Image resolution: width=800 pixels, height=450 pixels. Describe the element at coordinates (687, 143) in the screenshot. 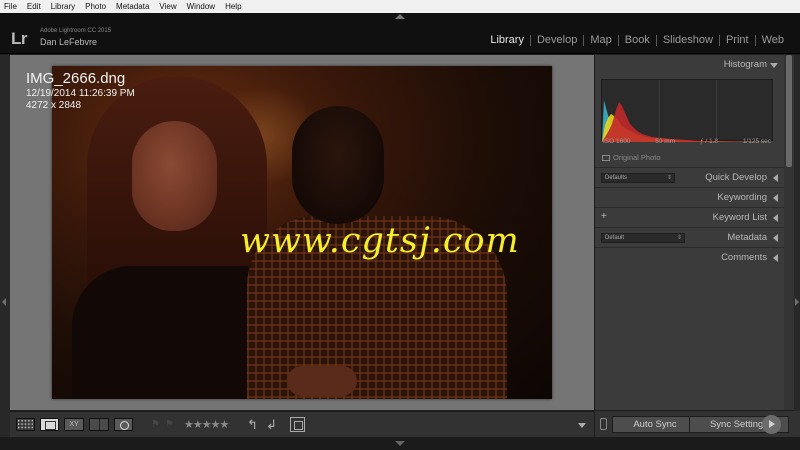

I see `histogram-exif-row: ISO 1600 50 mm ƒ / 1.8 1/125 sec` at that location.